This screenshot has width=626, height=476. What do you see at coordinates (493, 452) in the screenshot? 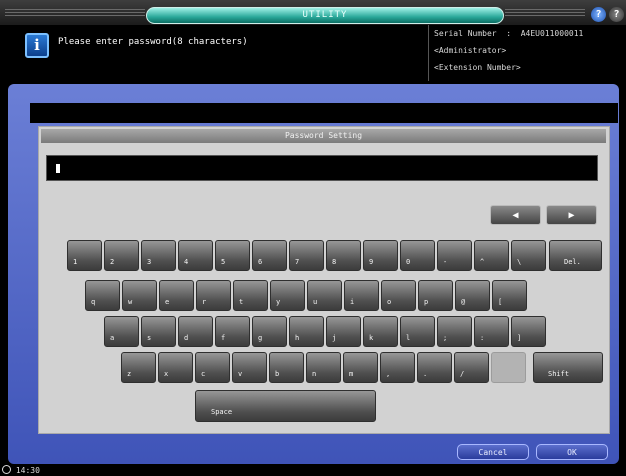
I see `cancel-button: Cancel` at bounding box center [493, 452].